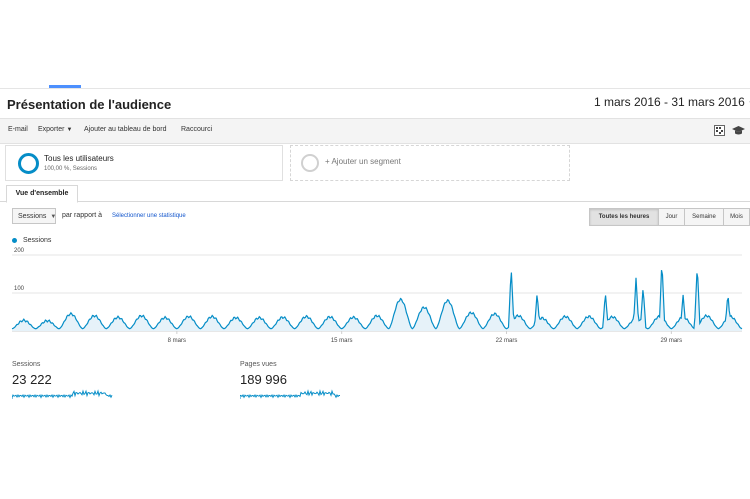 The image size is (750, 499). I want to click on granularity-week-button: Semaine, so click(704, 217).